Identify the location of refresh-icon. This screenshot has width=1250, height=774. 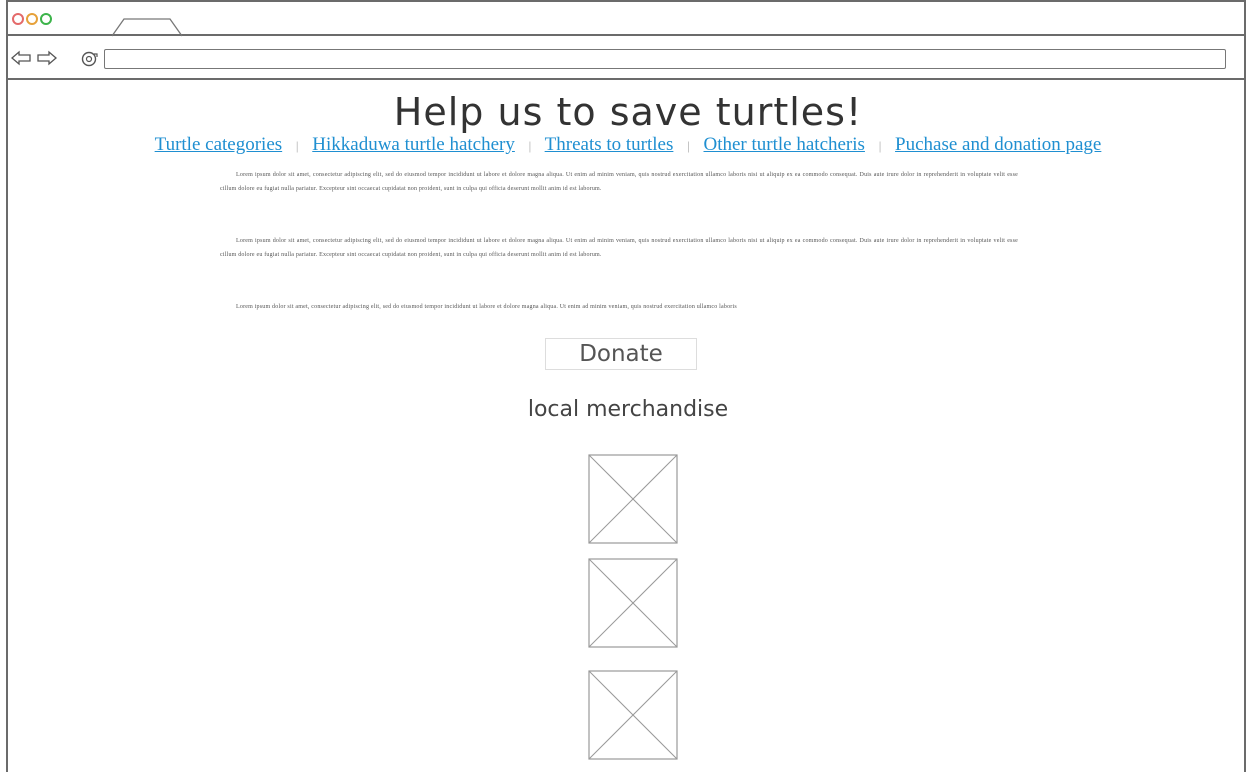
(90, 59).